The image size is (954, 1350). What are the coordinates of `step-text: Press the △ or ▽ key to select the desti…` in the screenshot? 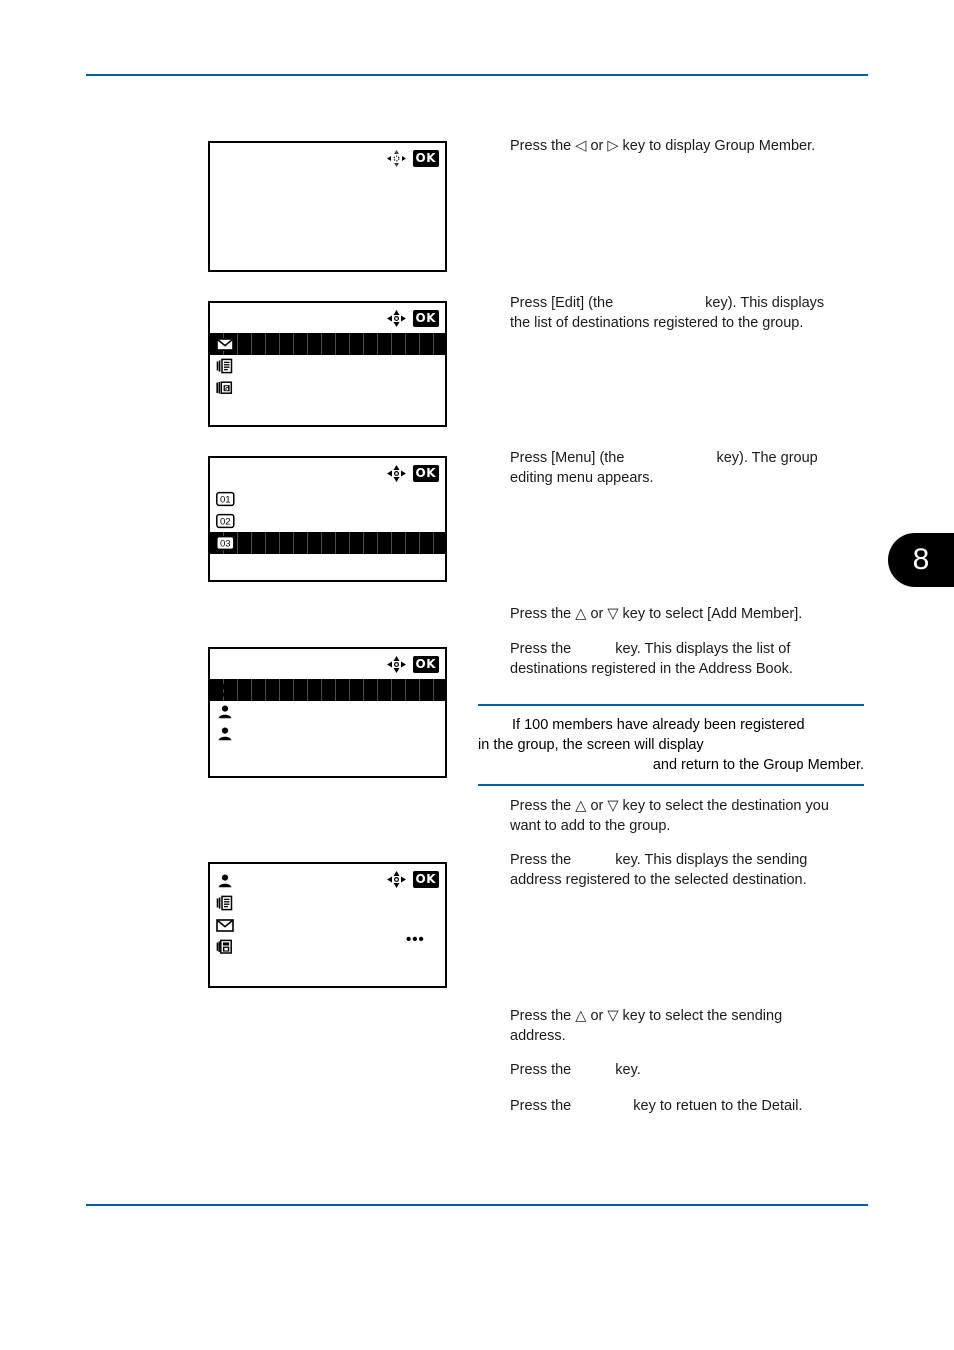 It's located at (669, 806).